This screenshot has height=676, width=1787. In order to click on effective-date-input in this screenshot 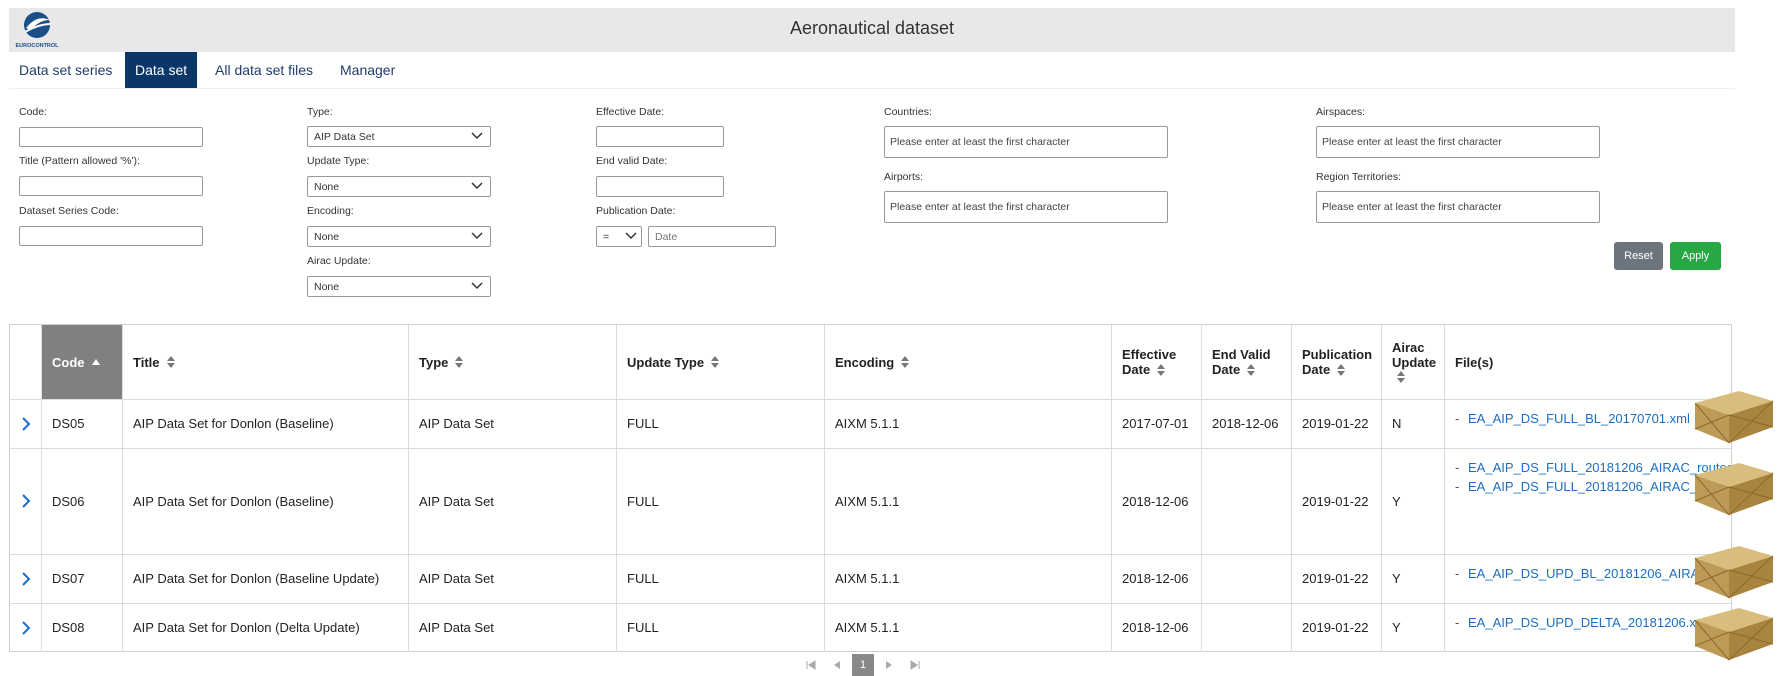, I will do `click(660, 136)`.